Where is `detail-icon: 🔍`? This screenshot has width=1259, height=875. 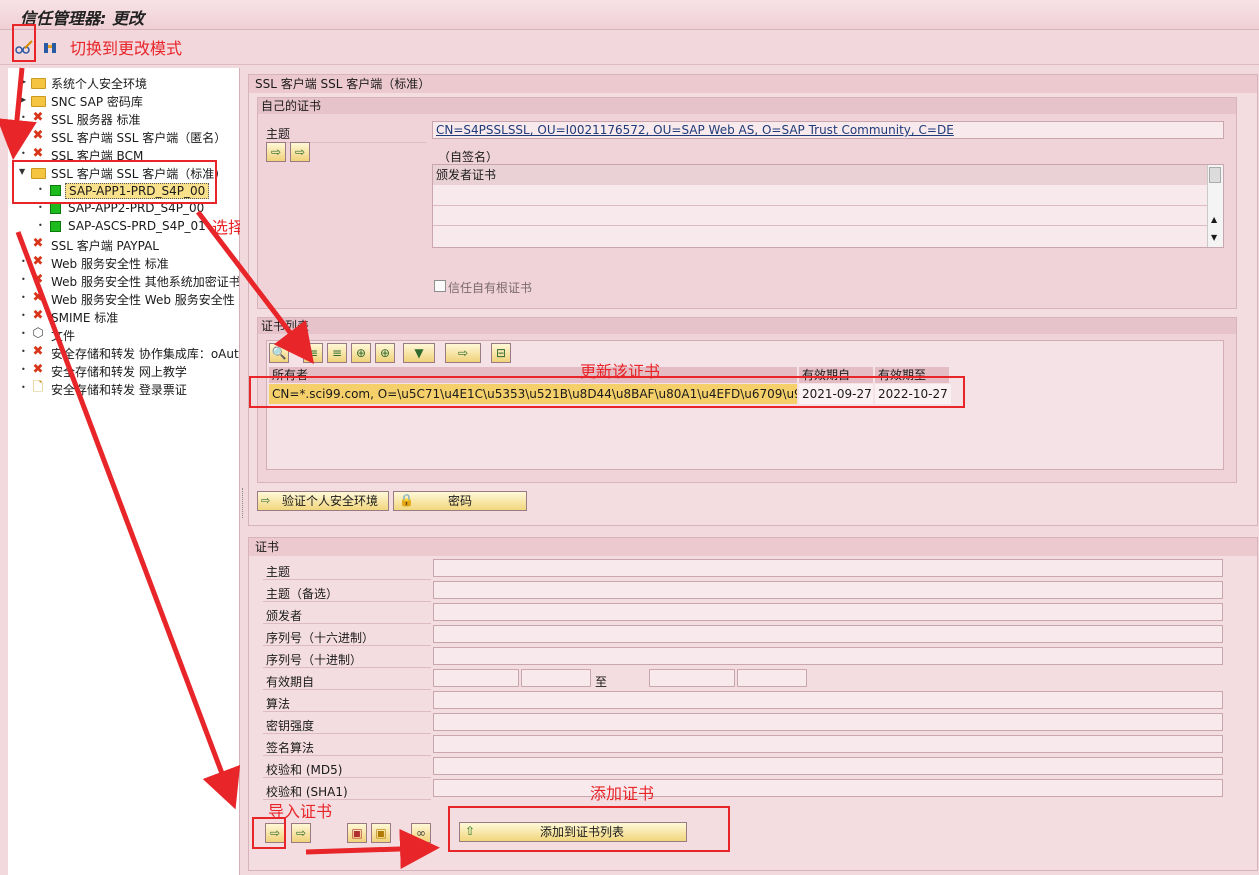 detail-icon: 🔍 is located at coordinates (279, 353).